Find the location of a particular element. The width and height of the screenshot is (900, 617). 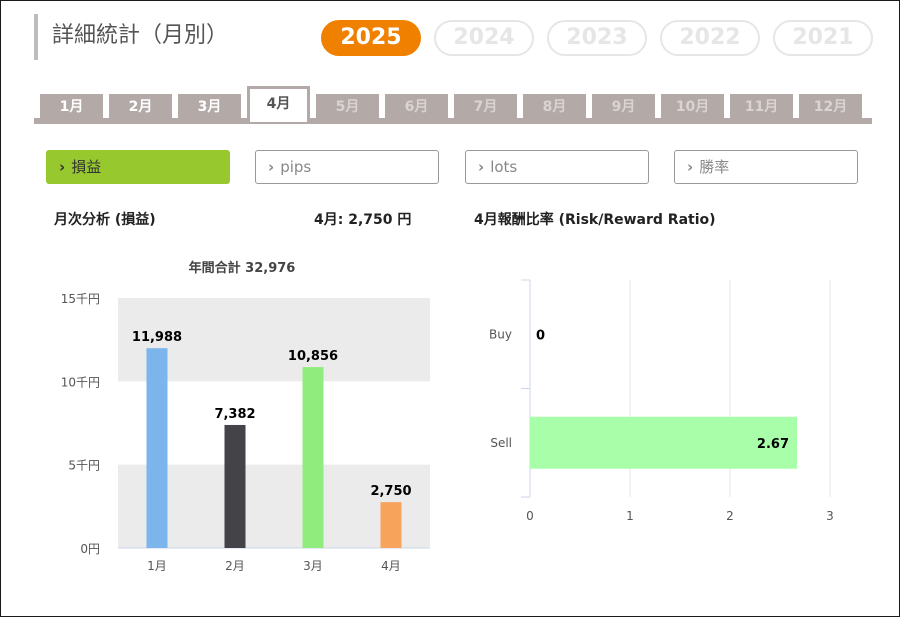

year-button-3: 2022 is located at coordinates (710, 38).